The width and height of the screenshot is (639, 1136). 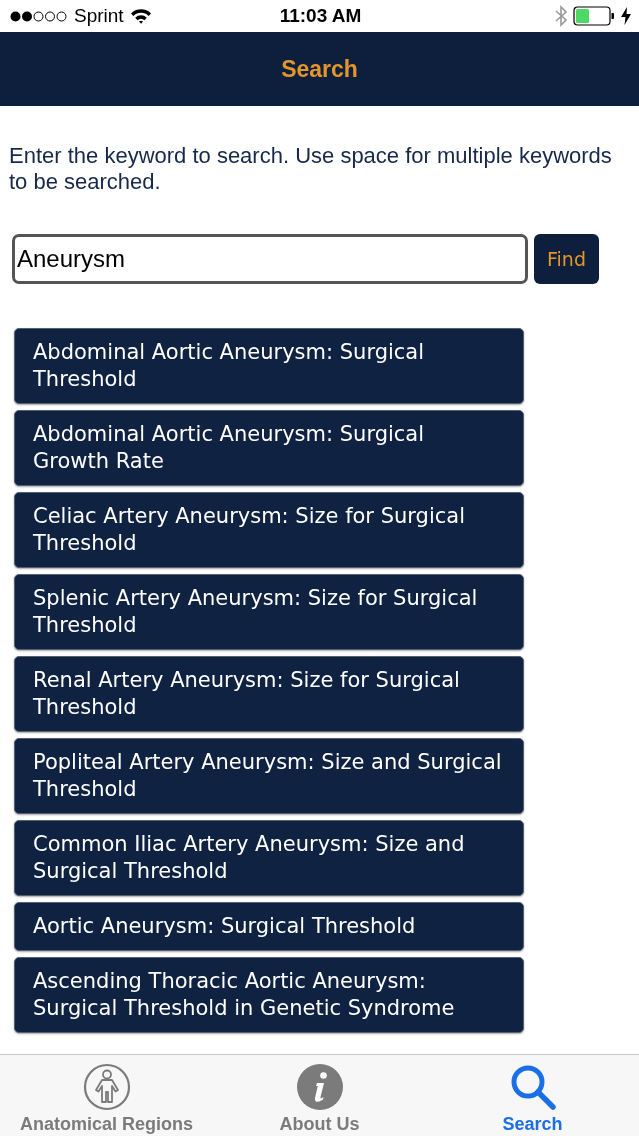 I want to click on instruction-text: Enter the keyword to search. Use space for multiple keywords to be searched., so click(x=311, y=169).